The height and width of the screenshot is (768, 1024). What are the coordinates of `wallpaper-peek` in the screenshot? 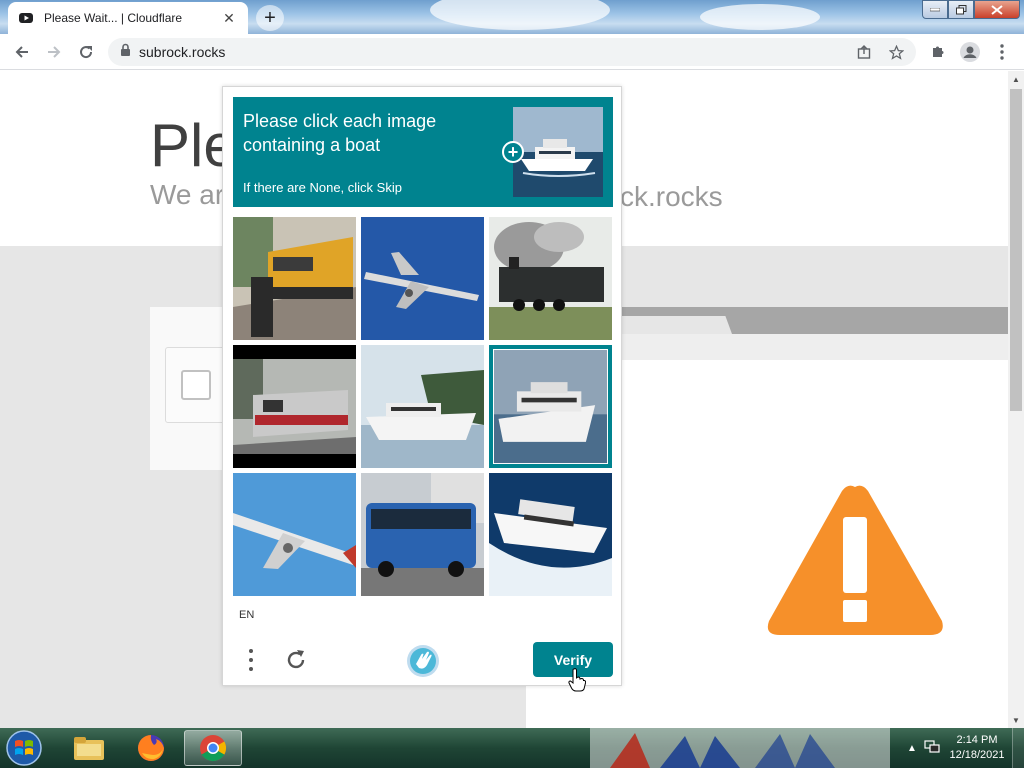 It's located at (740, 748).